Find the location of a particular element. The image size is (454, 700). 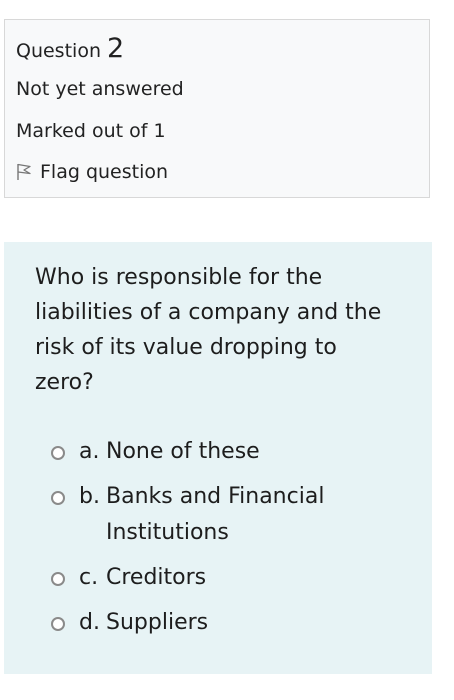

answer-text-a: a. None of these is located at coordinates (222, 452).